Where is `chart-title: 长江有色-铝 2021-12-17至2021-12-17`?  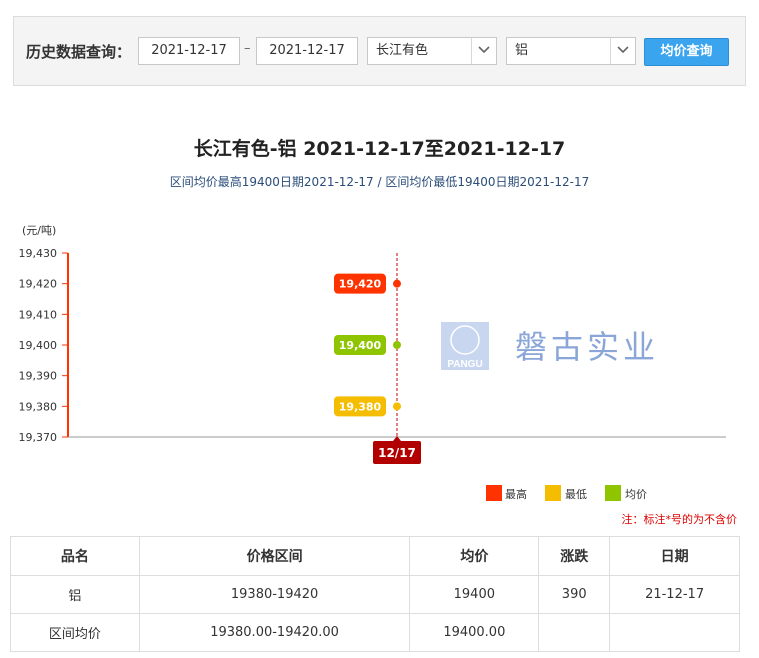 chart-title: 长江有色-铝 2021-12-17至2021-12-17 is located at coordinates (379, 149).